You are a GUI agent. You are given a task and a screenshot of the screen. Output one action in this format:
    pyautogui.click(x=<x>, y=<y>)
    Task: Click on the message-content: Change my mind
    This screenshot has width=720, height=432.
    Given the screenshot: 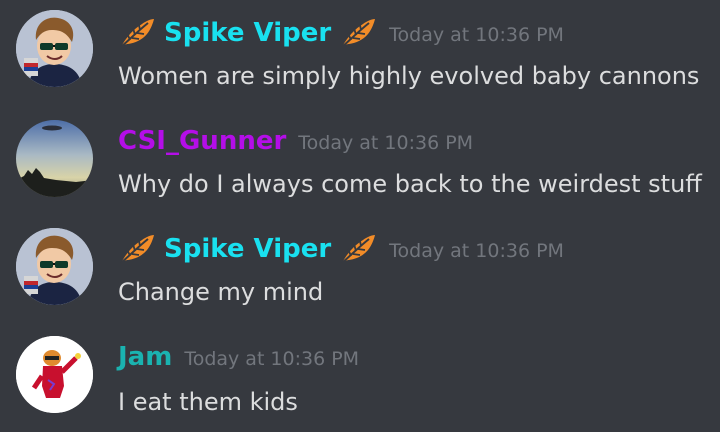 What is the action you would take?
    pyautogui.click(x=221, y=292)
    